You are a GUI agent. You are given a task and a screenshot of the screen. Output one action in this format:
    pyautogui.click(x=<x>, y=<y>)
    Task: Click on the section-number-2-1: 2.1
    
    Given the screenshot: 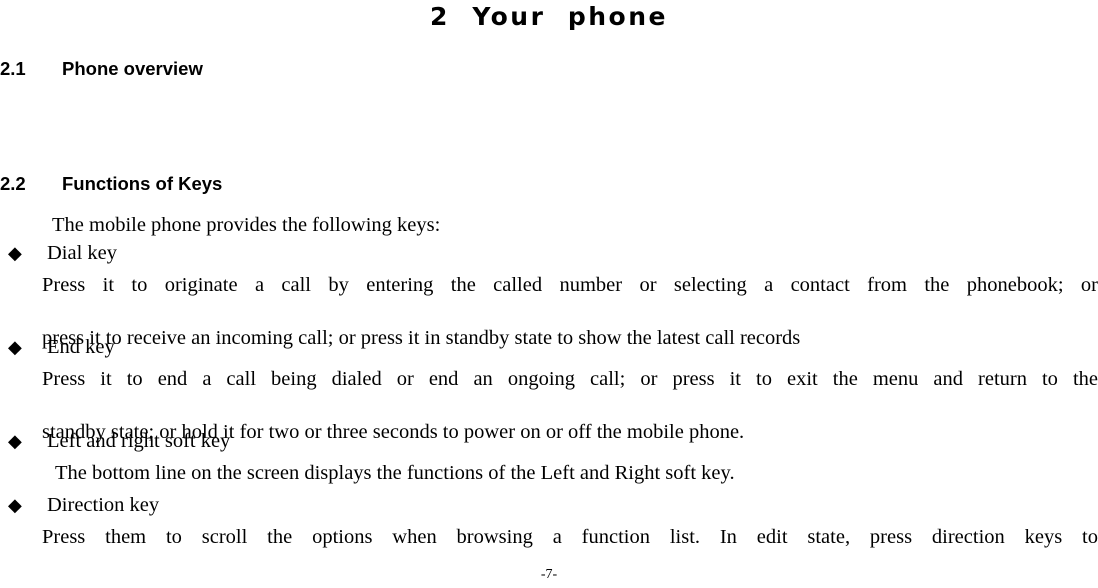 What is the action you would take?
    pyautogui.click(x=13, y=68)
    